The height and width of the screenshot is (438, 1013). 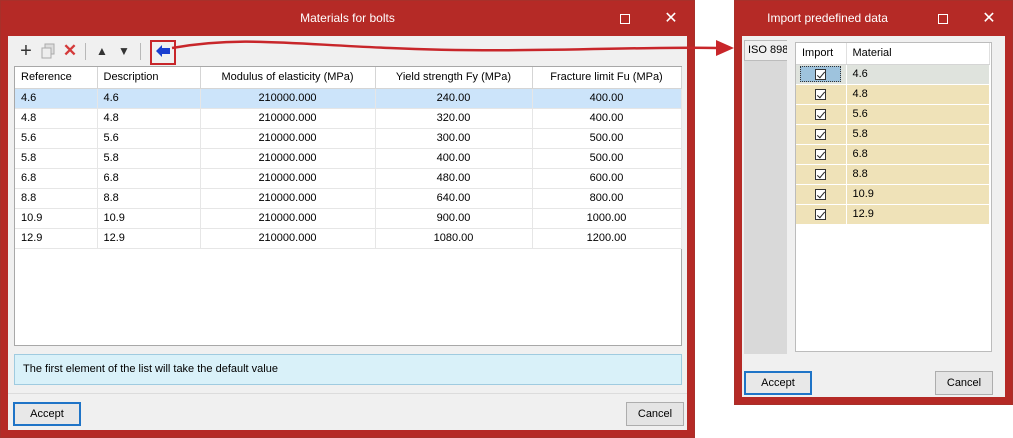 What do you see at coordinates (149, 118) in the screenshot?
I see `cell-description: 4.8` at bounding box center [149, 118].